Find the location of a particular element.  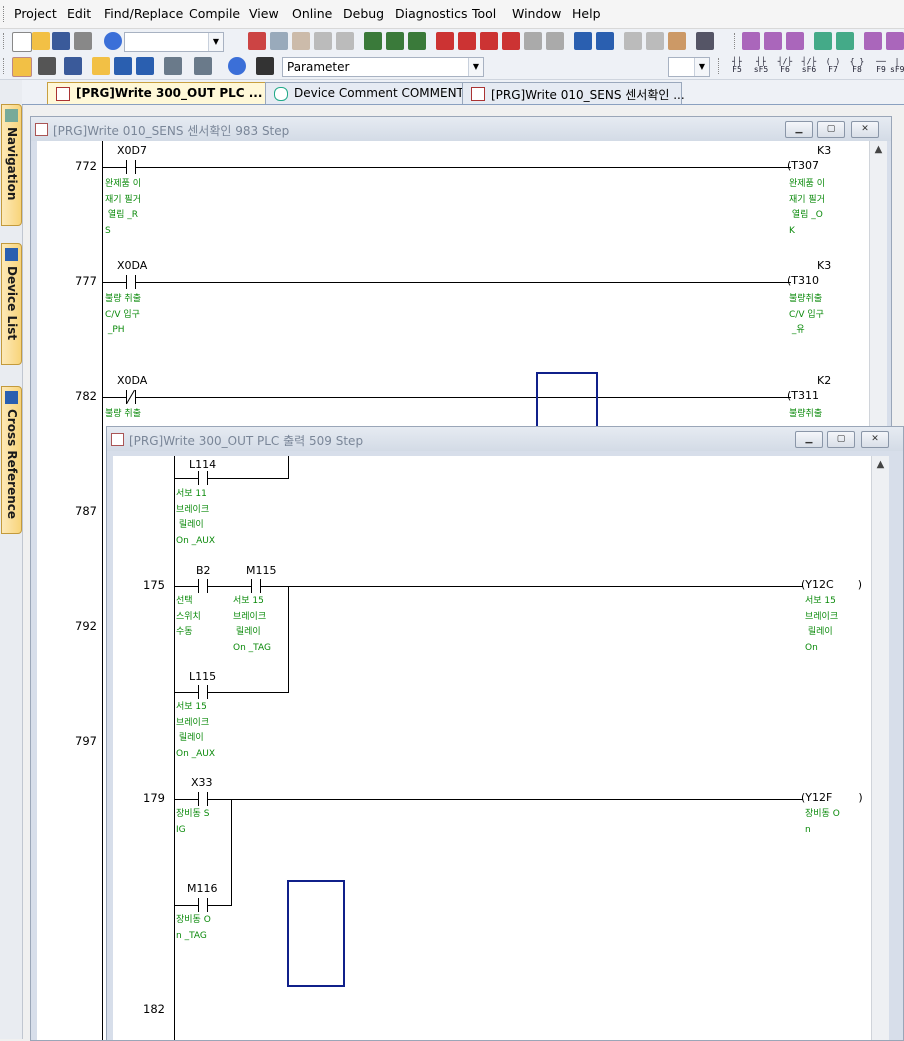

menu-tool: Tool is located at coordinates (484, 13).